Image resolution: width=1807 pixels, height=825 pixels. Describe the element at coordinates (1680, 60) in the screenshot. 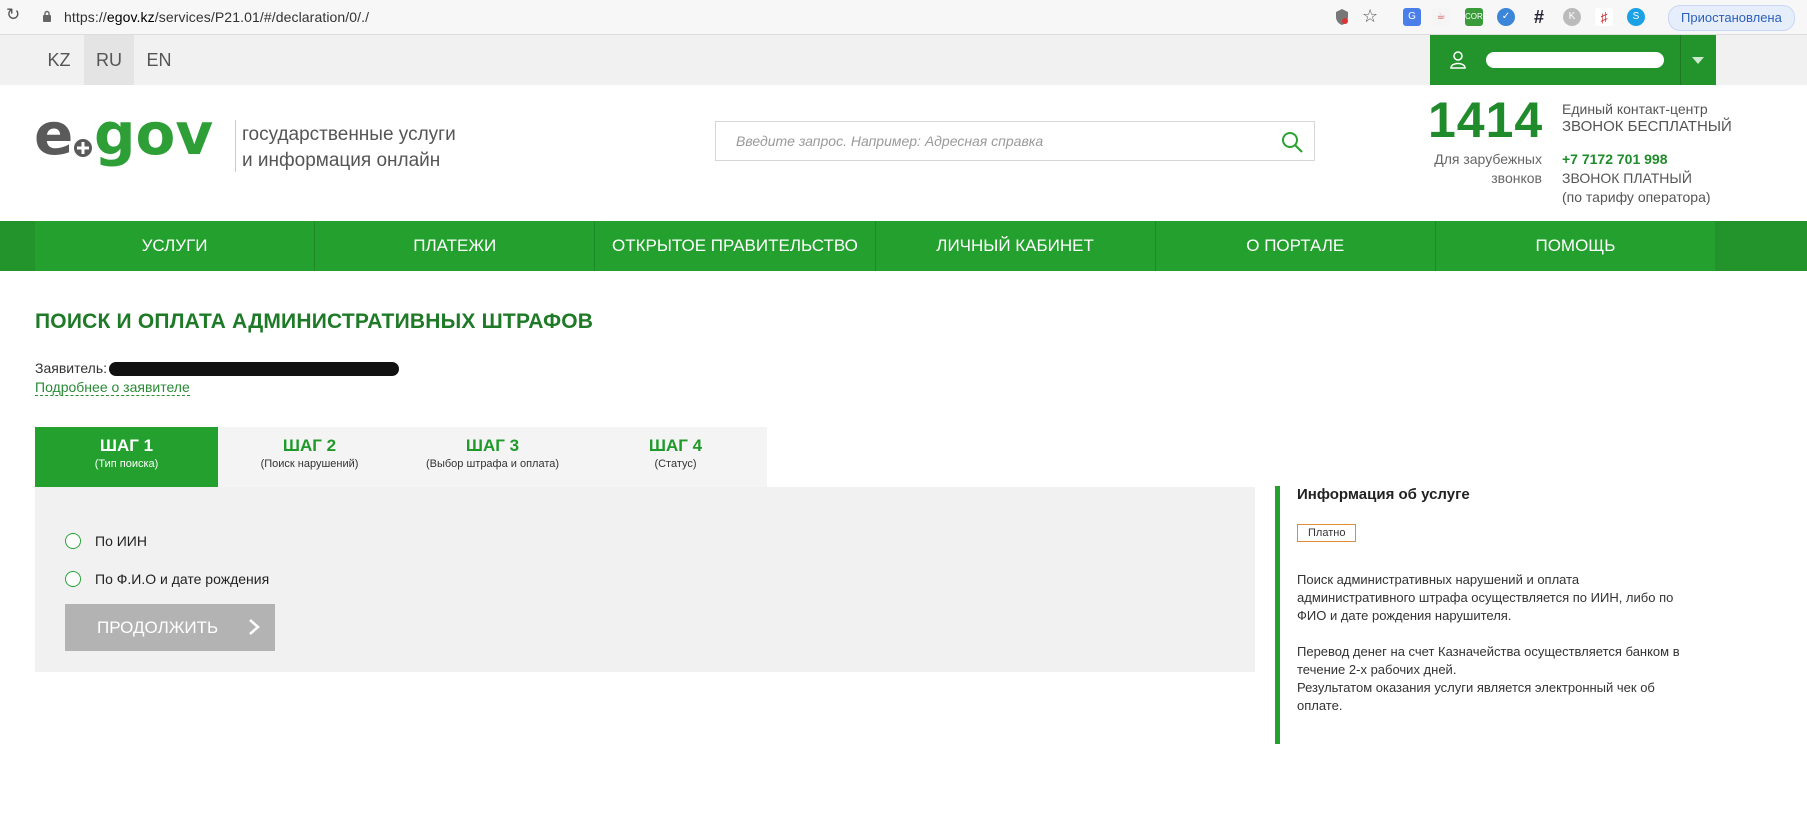

I see `user-menu-divider` at that location.